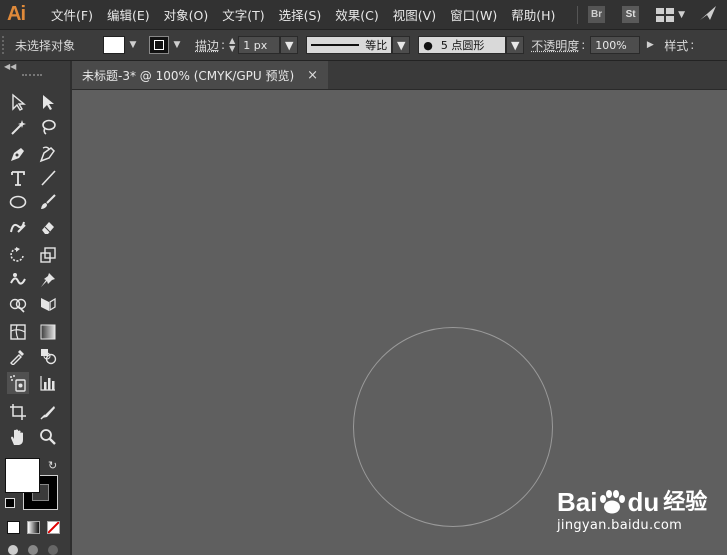 Image resolution: width=727 pixels, height=555 pixels. What do you see at coordinates (48, 412) in the screenshot?
I see `slice-tool-icon` at bounding box center [48, 412].